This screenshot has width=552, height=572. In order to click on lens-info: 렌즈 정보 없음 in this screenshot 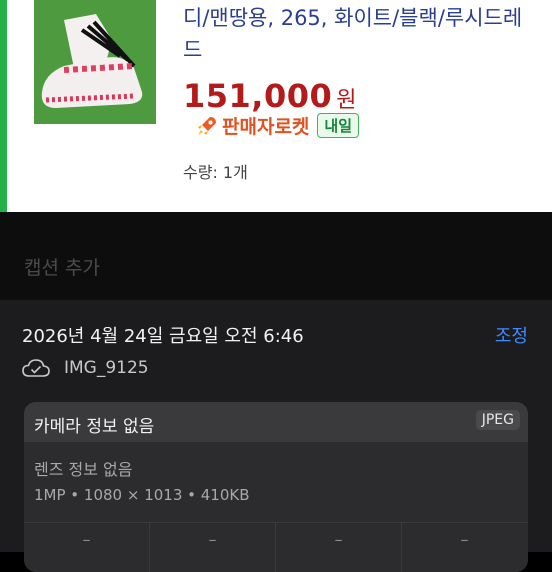, I will do `click(83, 469)`.